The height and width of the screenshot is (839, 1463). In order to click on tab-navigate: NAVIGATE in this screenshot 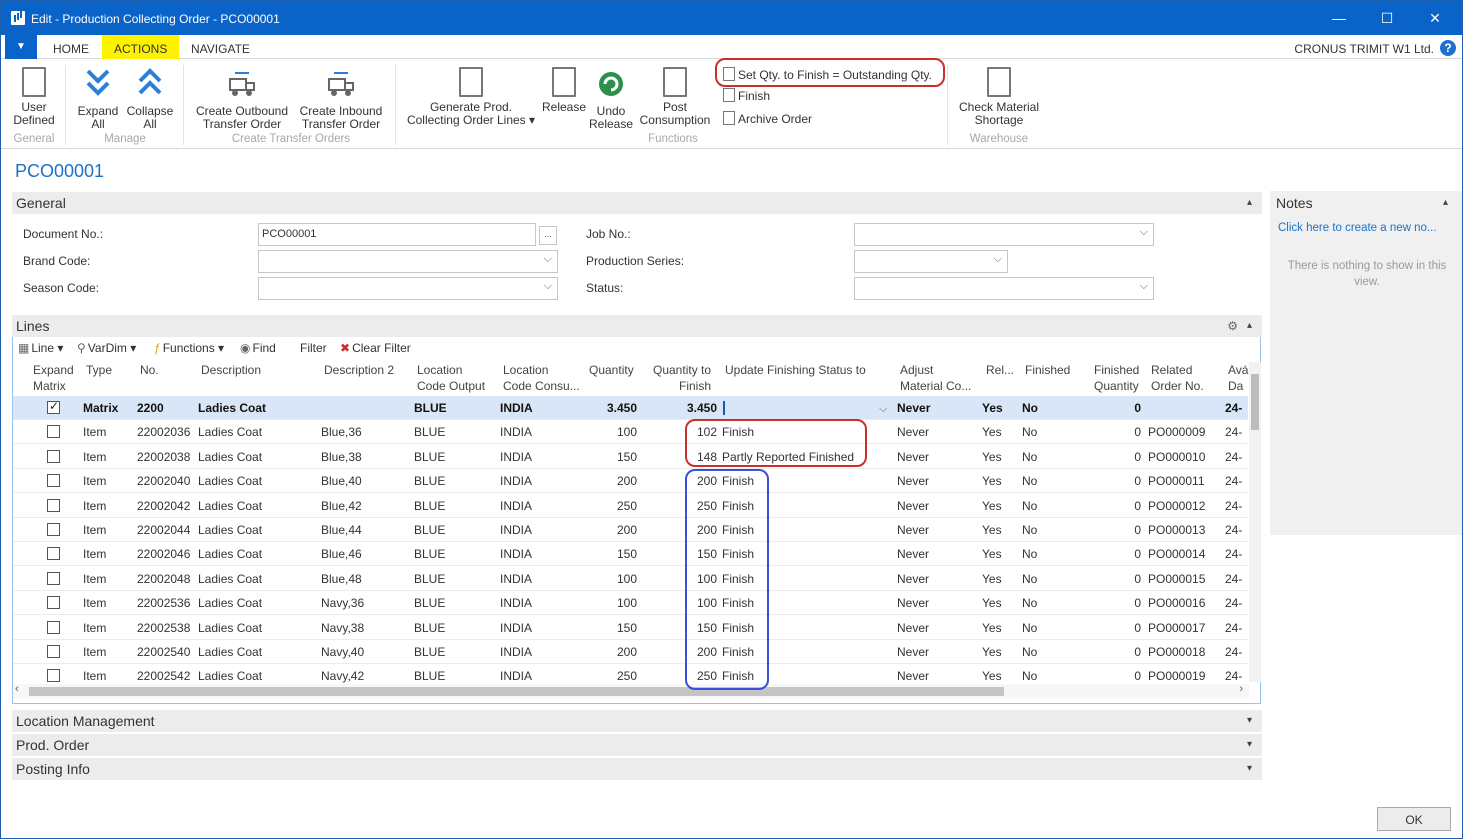, I will do `click(220, 47)`.